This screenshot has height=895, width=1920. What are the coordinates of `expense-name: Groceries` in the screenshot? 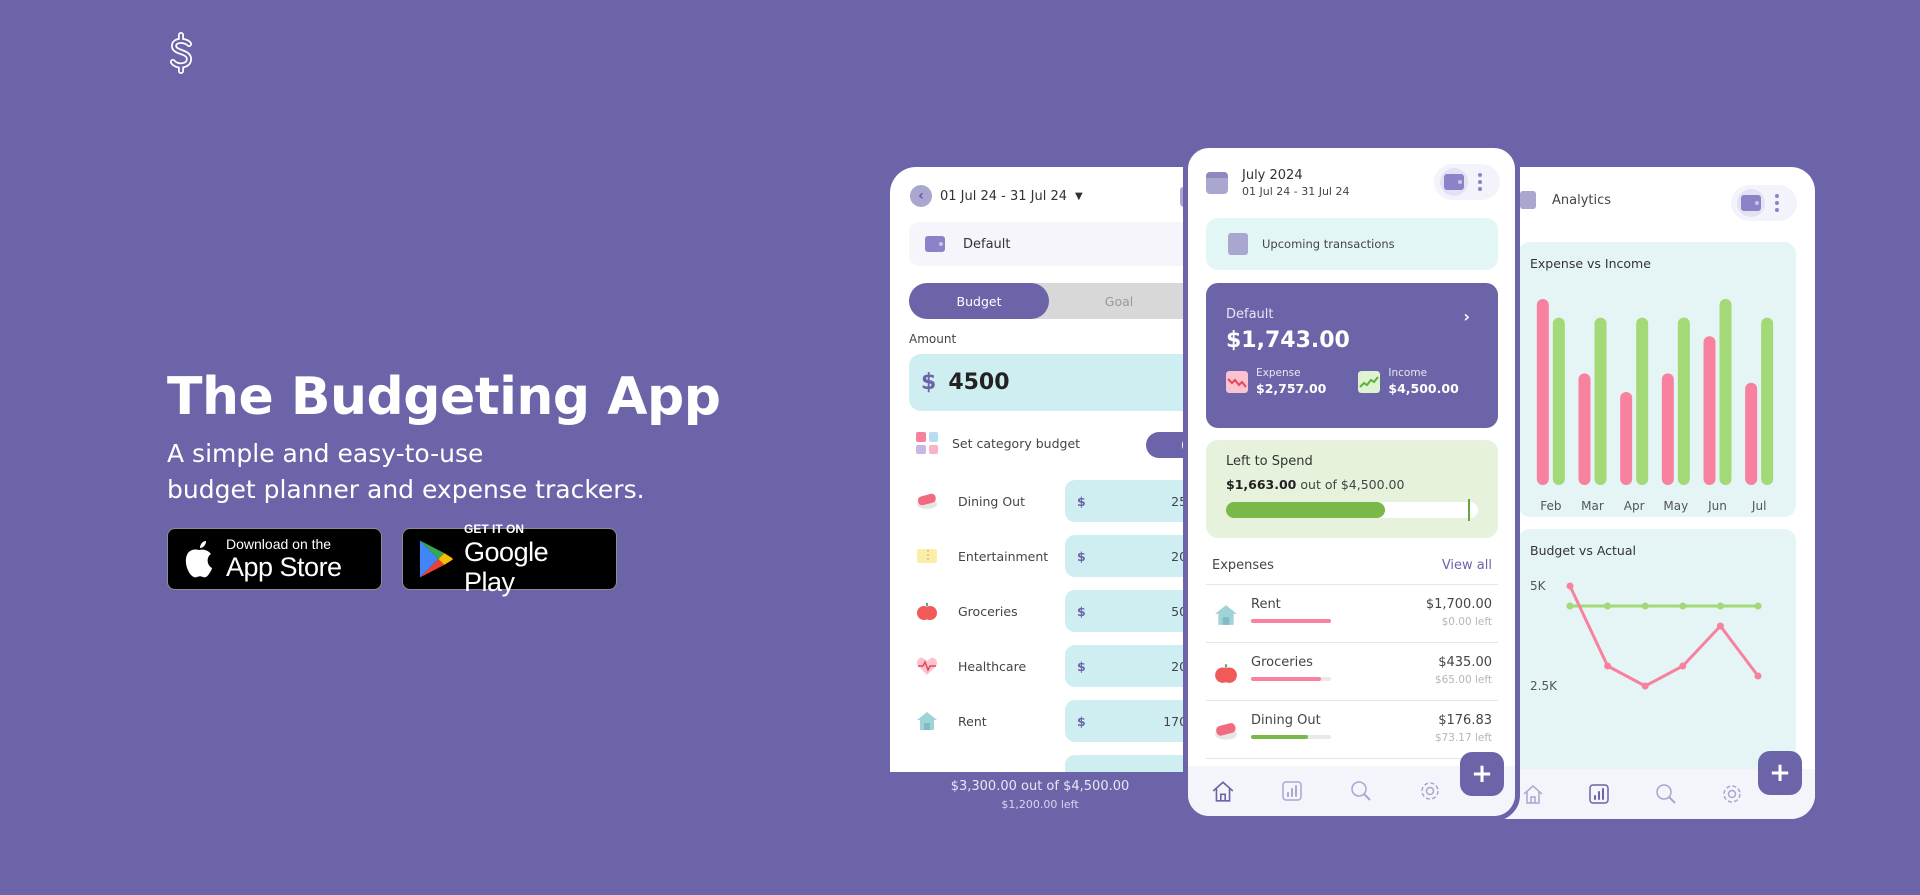 It's located at (1282, 662).